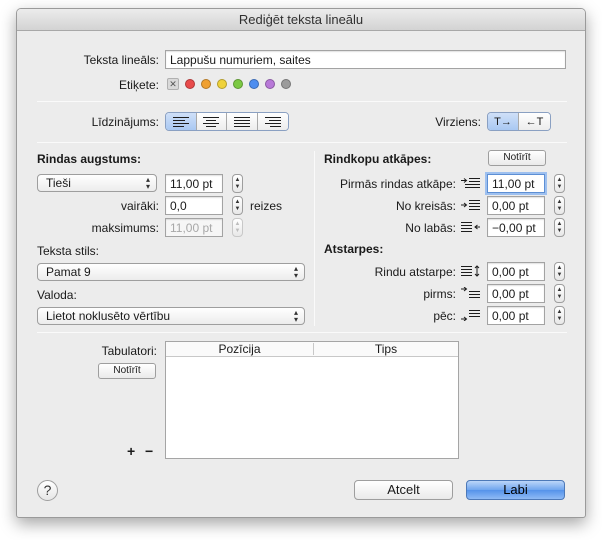 The width and height of the screenshot is (602, 540). What do you see at coordinates (470, 183) in the screenshot?
I see `first-line-indent-icon` at bounding box center [470, 183].